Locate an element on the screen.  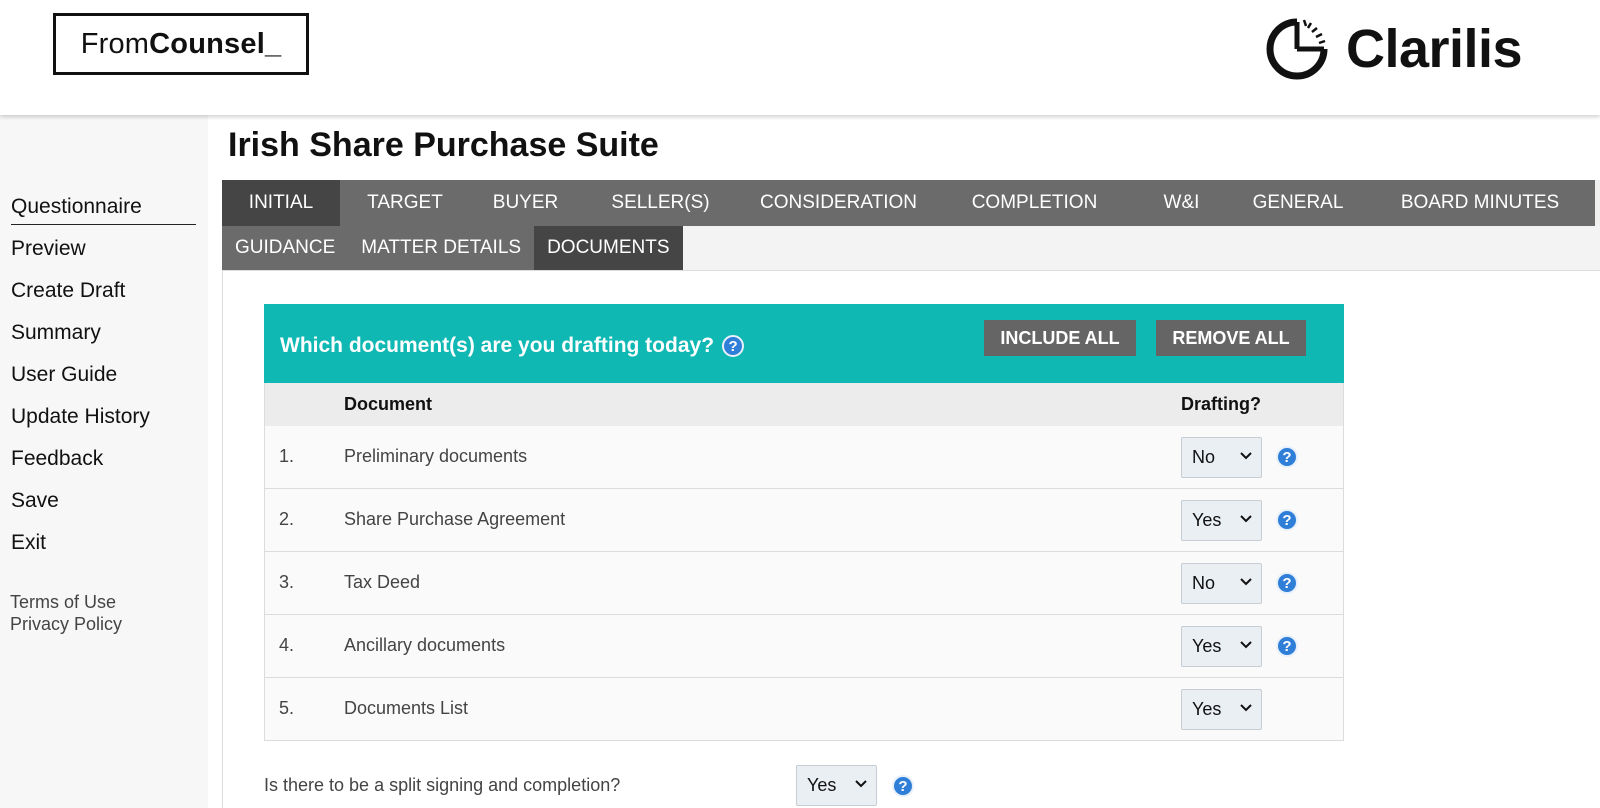
tab-initial: INITIAL is located at coordinates (281, 203).